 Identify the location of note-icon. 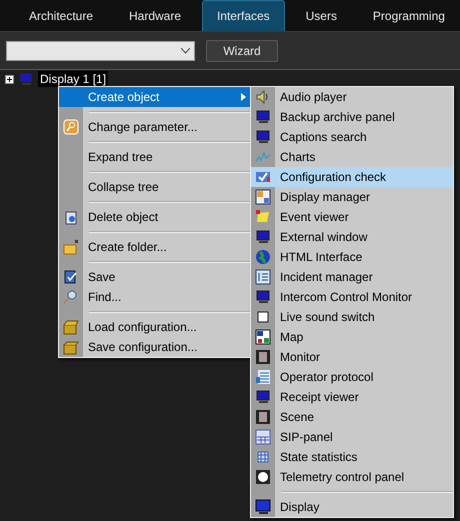
(263, 217).